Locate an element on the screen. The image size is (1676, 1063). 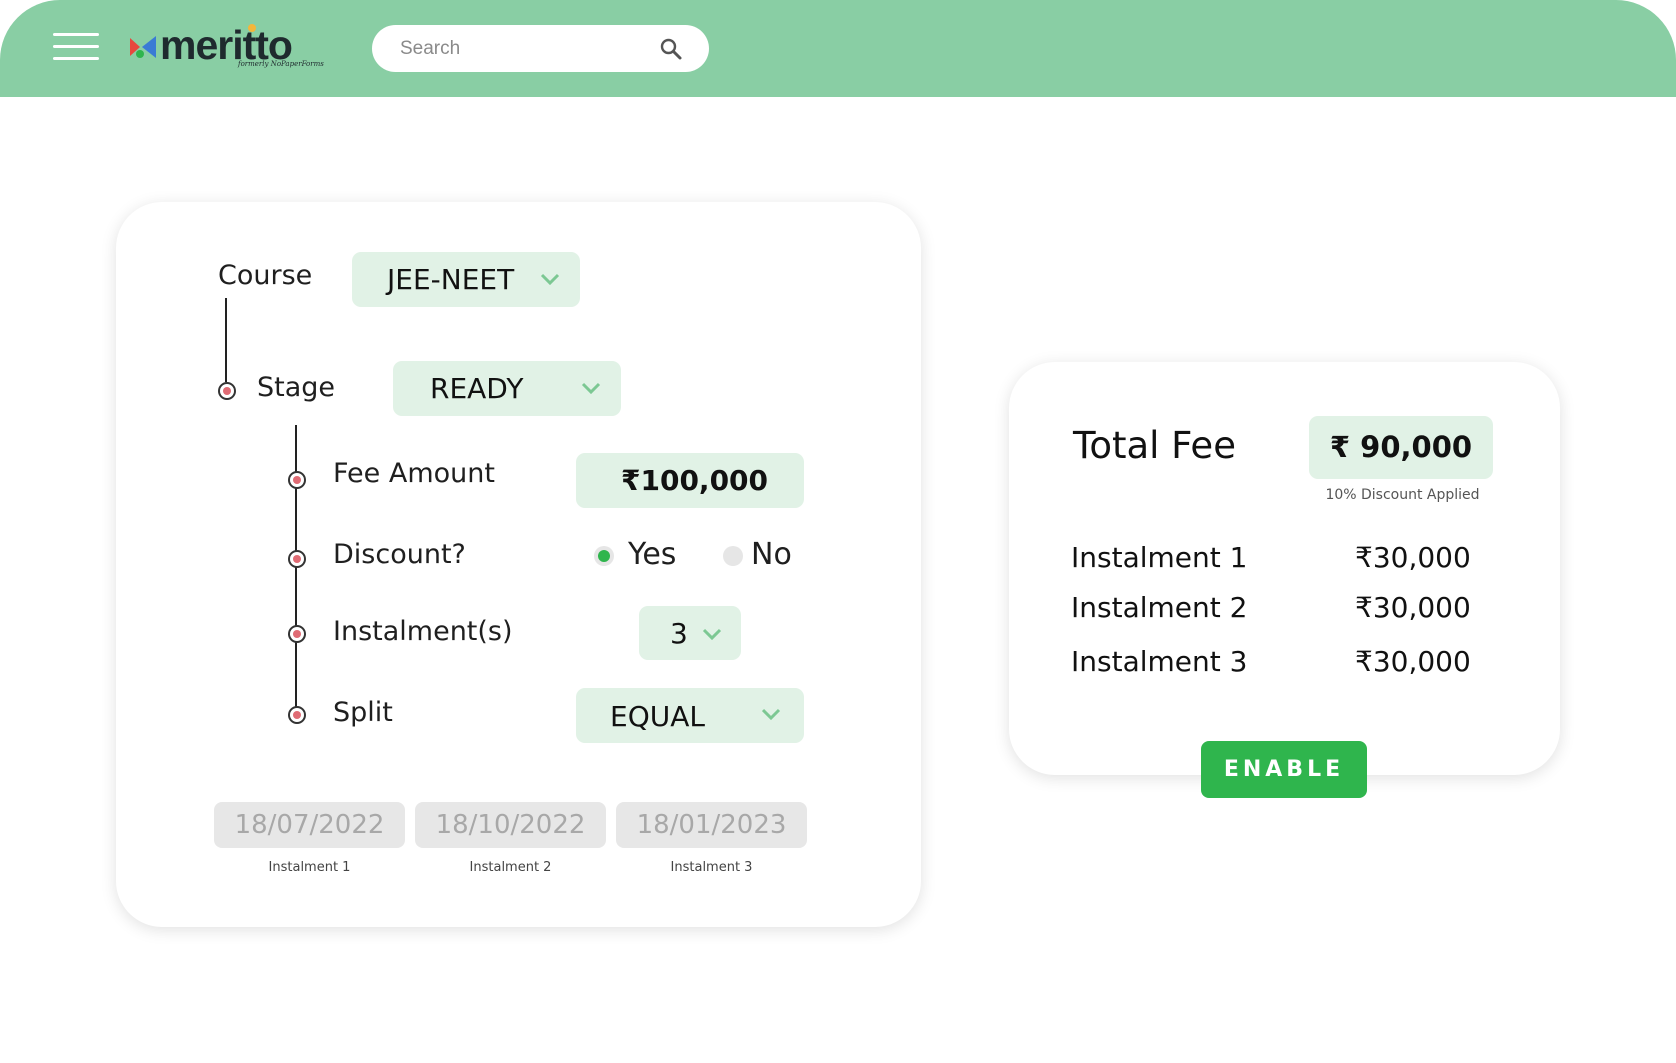
course-dropdown: JEE-NEET is located at coordinates (466, 279).